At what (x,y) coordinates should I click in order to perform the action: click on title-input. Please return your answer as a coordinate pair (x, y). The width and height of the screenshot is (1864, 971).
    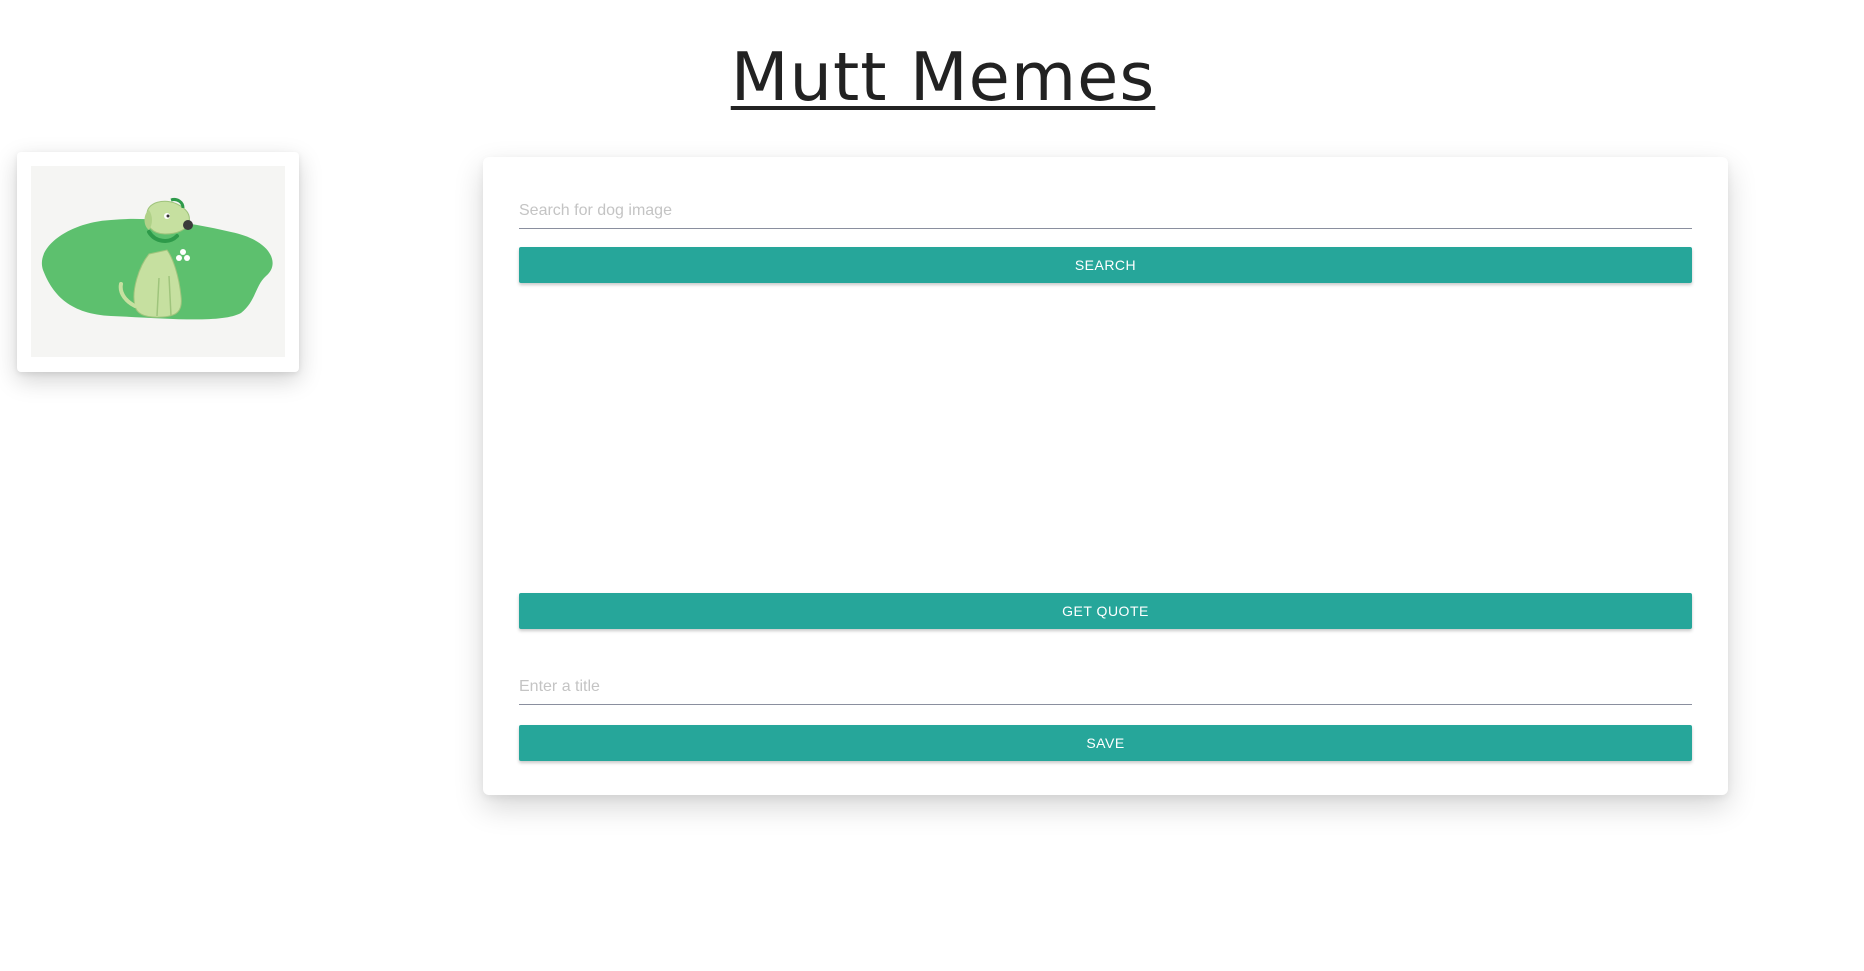
    Looking at the image, I should click on (1105, 687).